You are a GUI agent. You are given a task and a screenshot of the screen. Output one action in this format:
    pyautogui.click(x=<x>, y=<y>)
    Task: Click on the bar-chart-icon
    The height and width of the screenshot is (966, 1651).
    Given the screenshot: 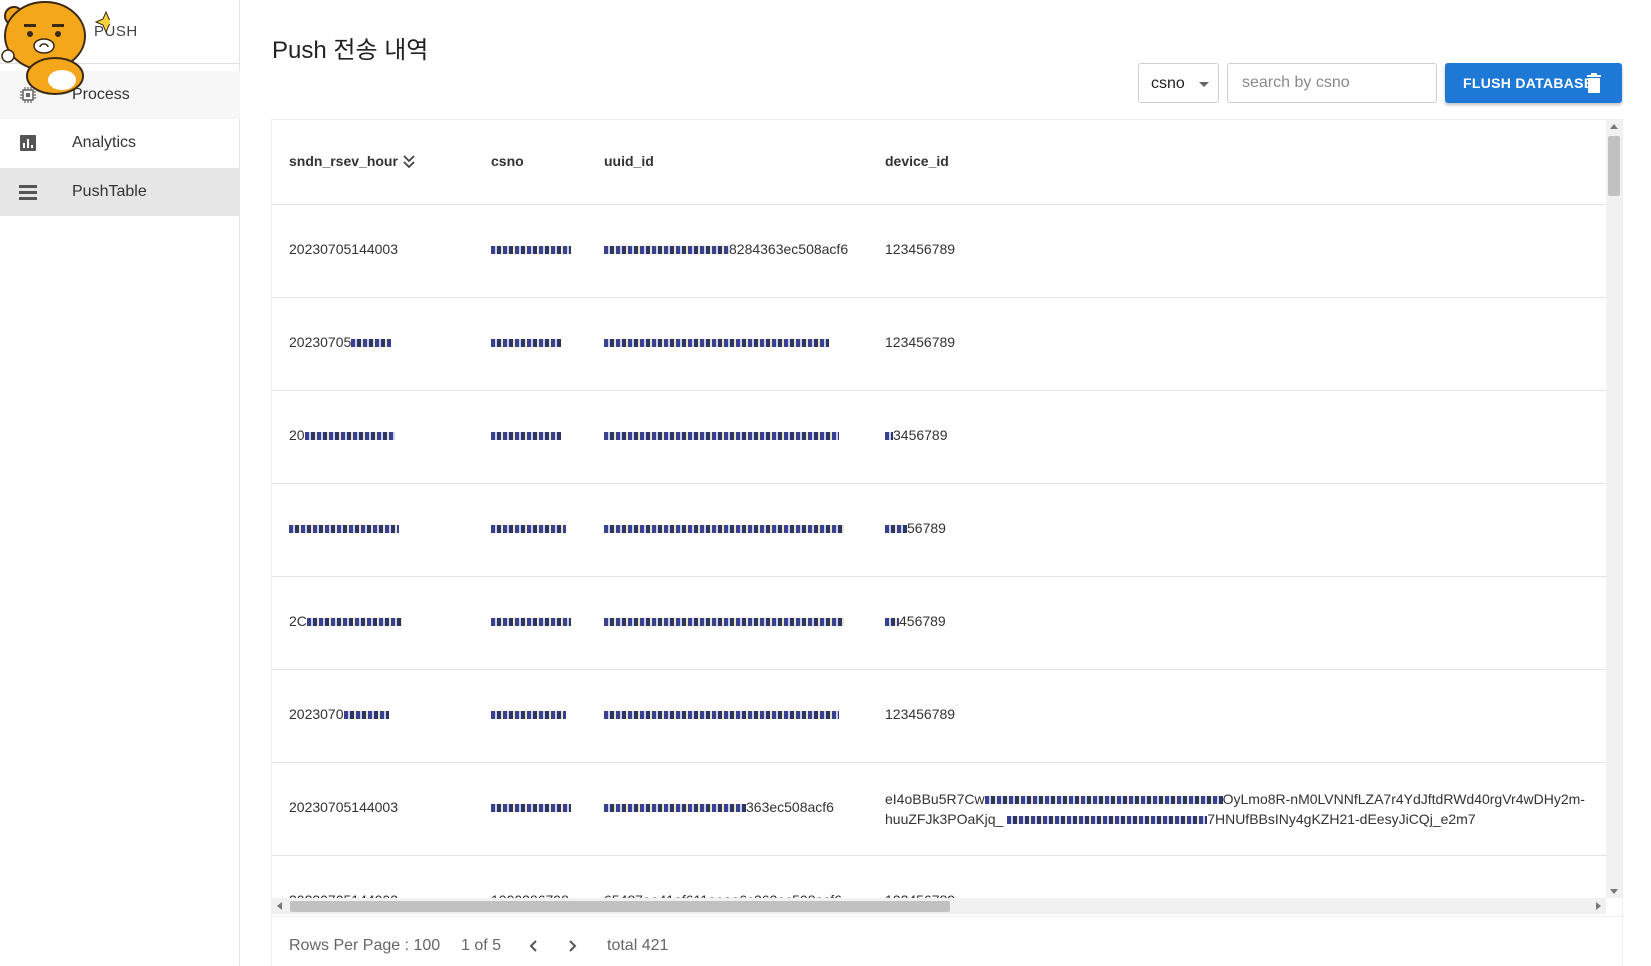 What is the action you would take?
    pyautogui.click(x=28, y=143)
    